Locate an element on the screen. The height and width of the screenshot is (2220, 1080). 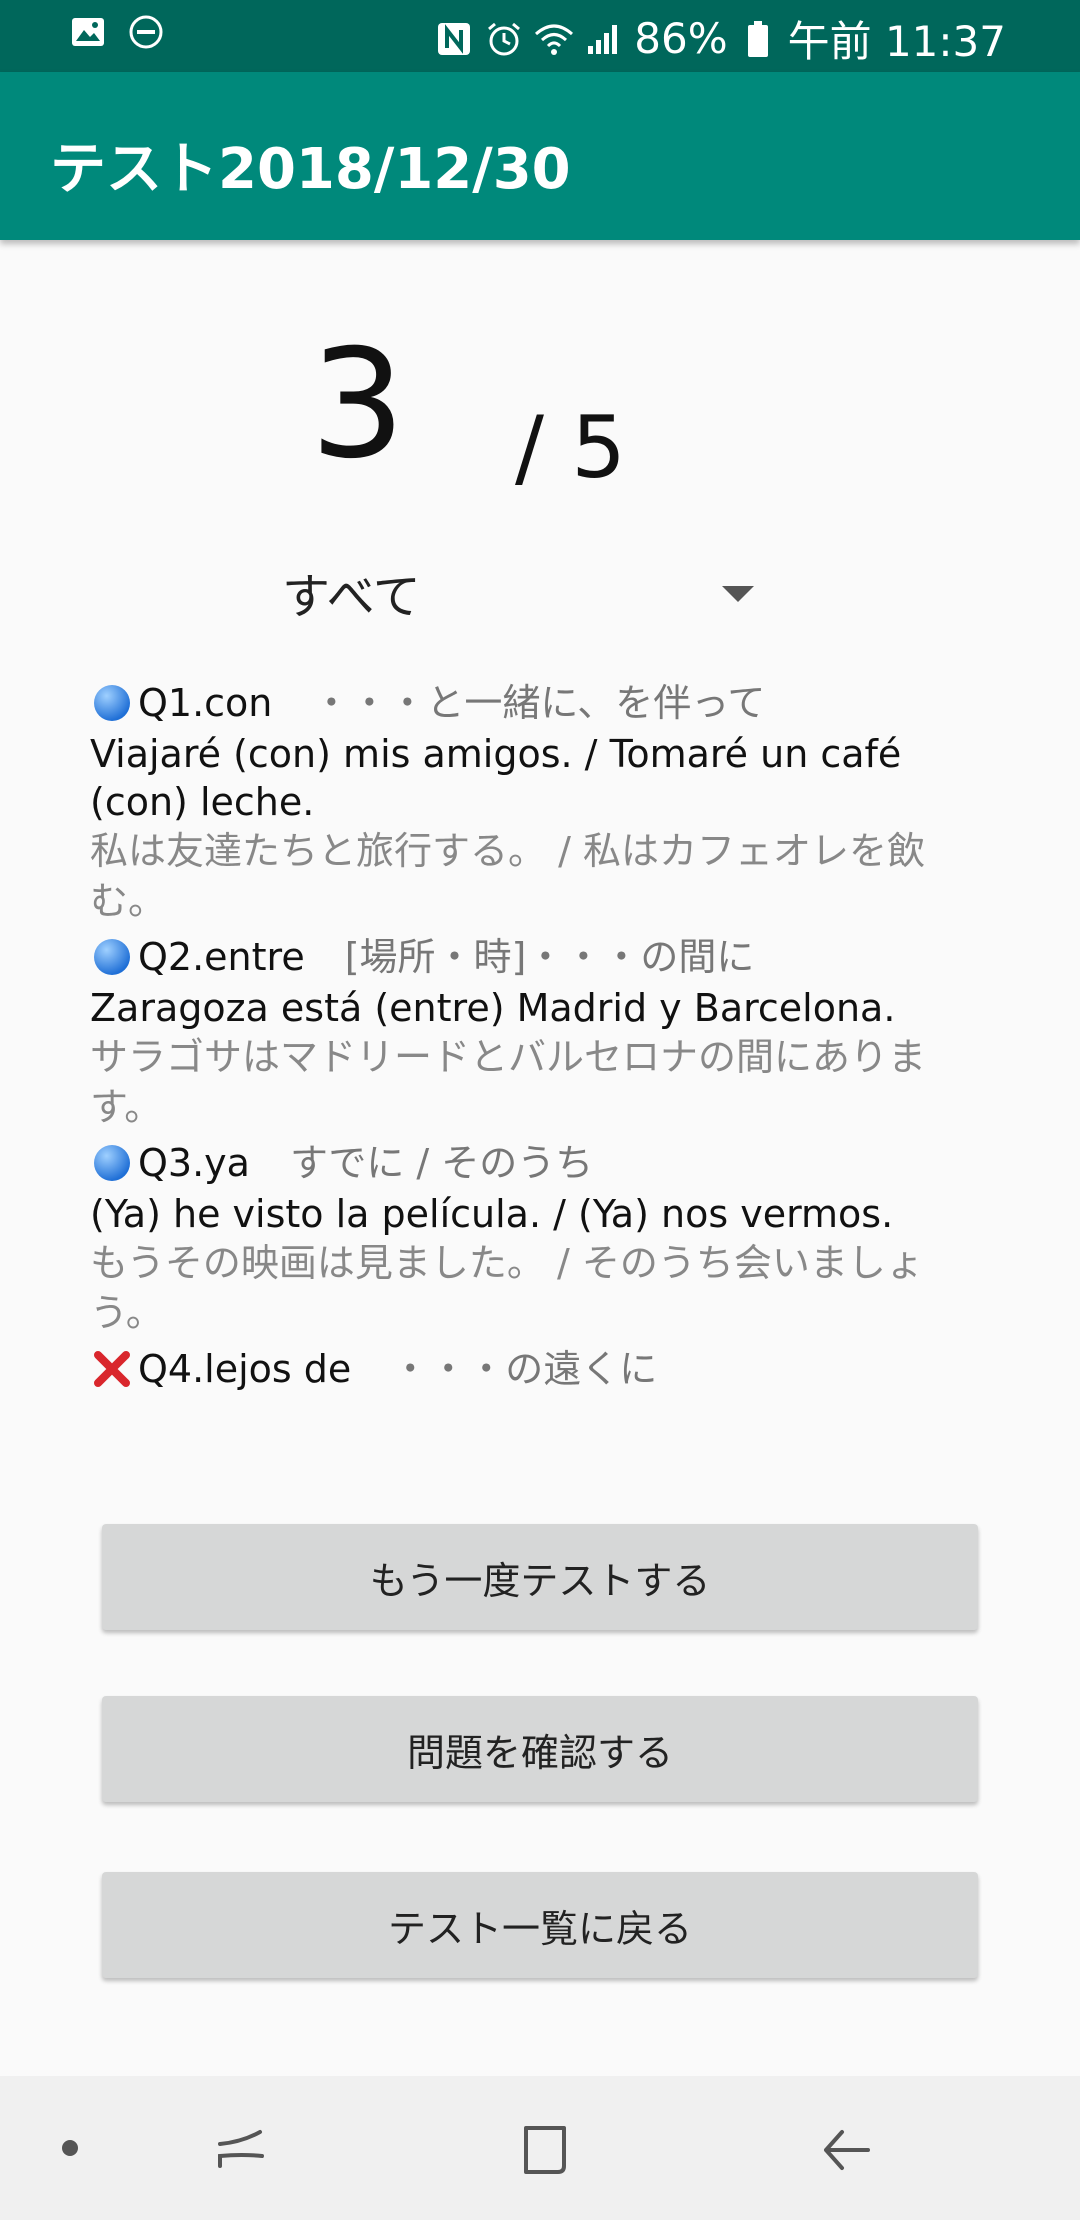
battery-percent: 86% is located at coordinates (681, 38).